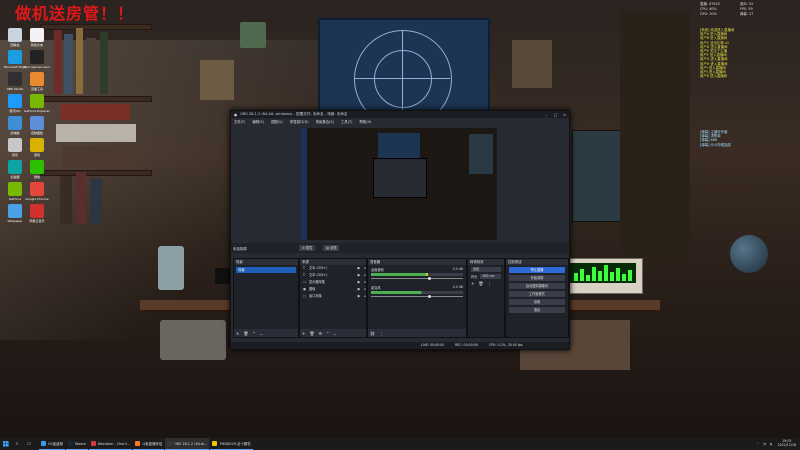 The image size is (800, 450). What do you see at coordinates (331, 248) in the screenshot?
I see `filters-button: ▤ 滤镜` at bounding box center [331, 248].